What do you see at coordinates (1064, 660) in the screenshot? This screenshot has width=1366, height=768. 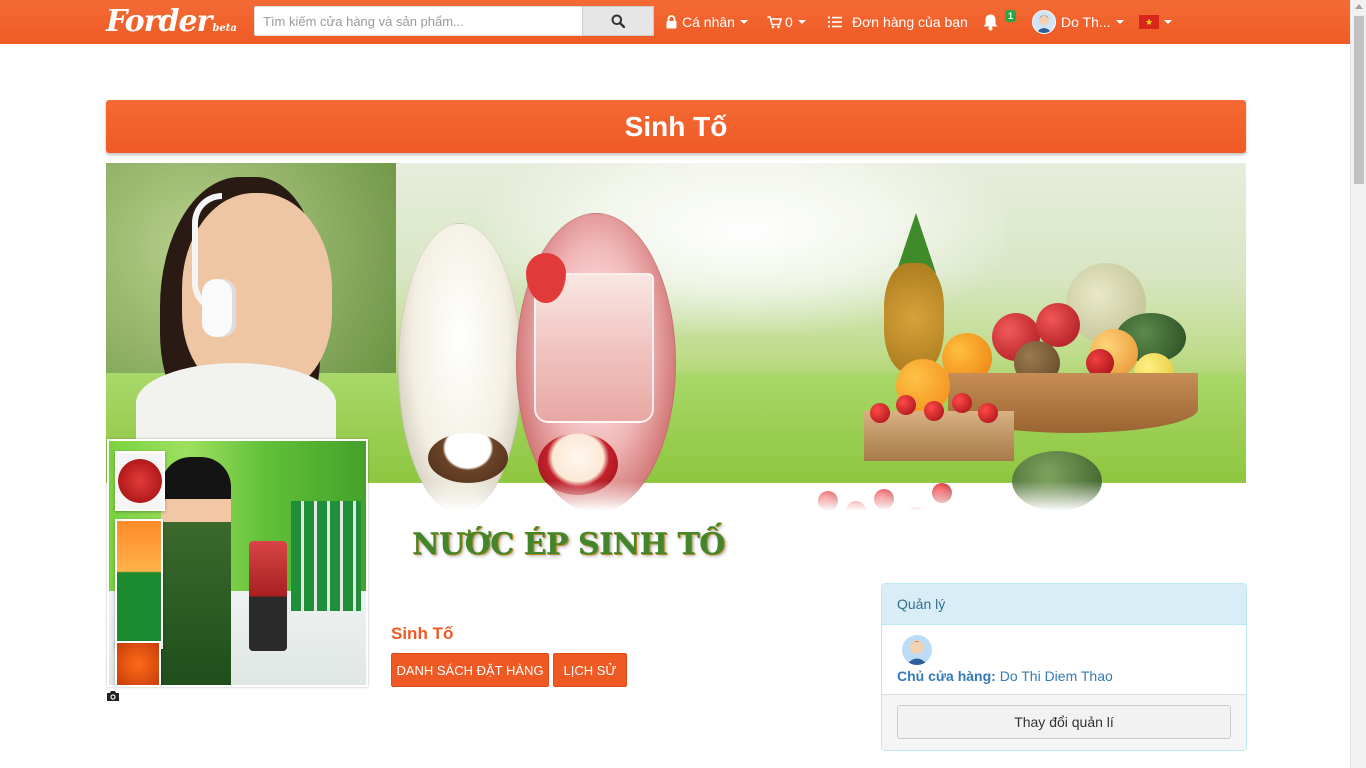 I see `manager-panel-body: Chủ cửa hàng: Do Thi Diem Thao` at bounding box center [1064, 660].